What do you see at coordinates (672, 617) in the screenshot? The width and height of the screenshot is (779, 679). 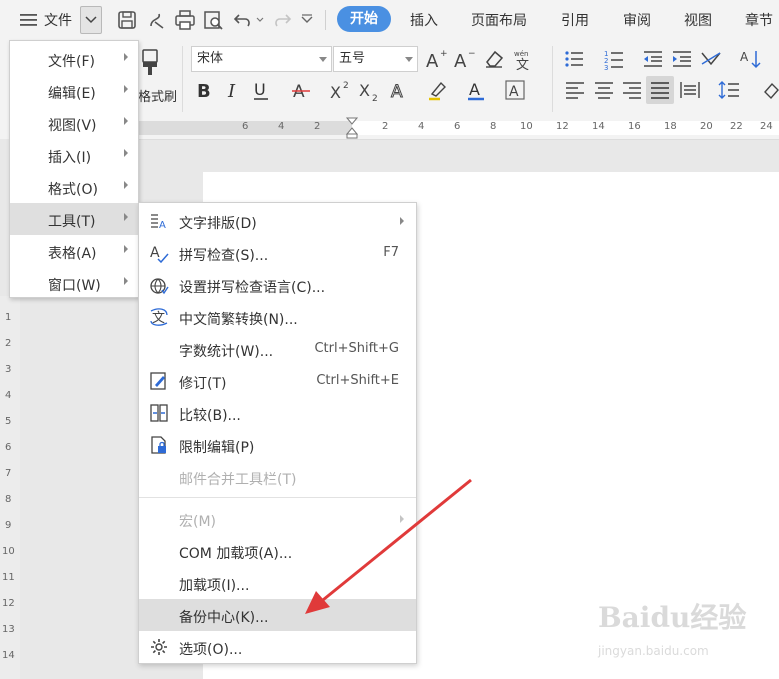 I see `watermark-brand: Baidu经验` at bounding box center [672, 617].